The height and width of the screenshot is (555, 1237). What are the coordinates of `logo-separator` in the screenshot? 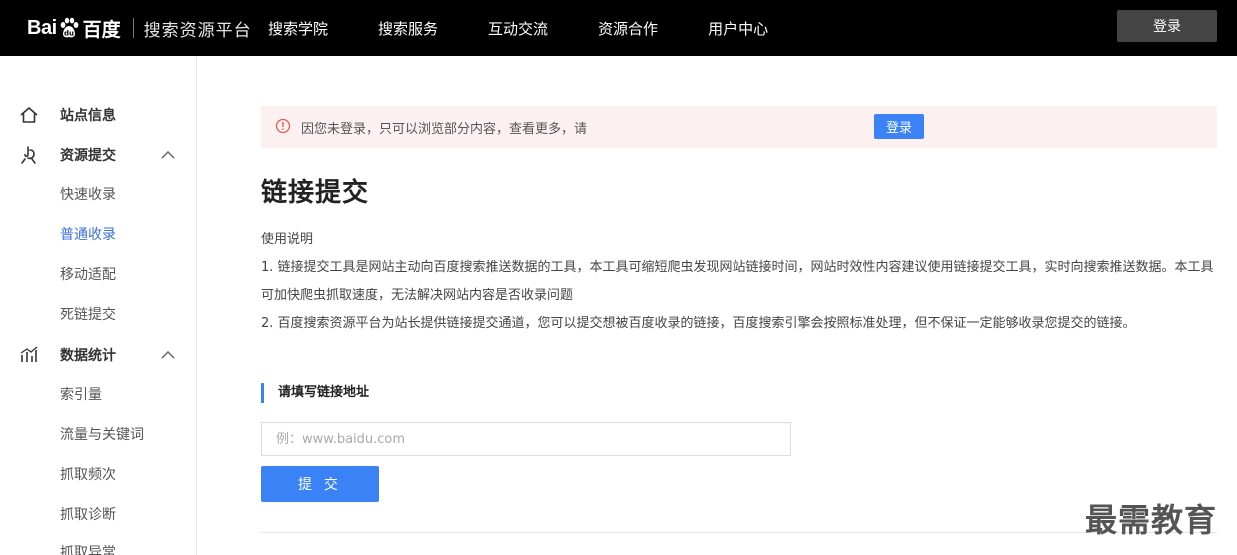 It's located at (133, 28).